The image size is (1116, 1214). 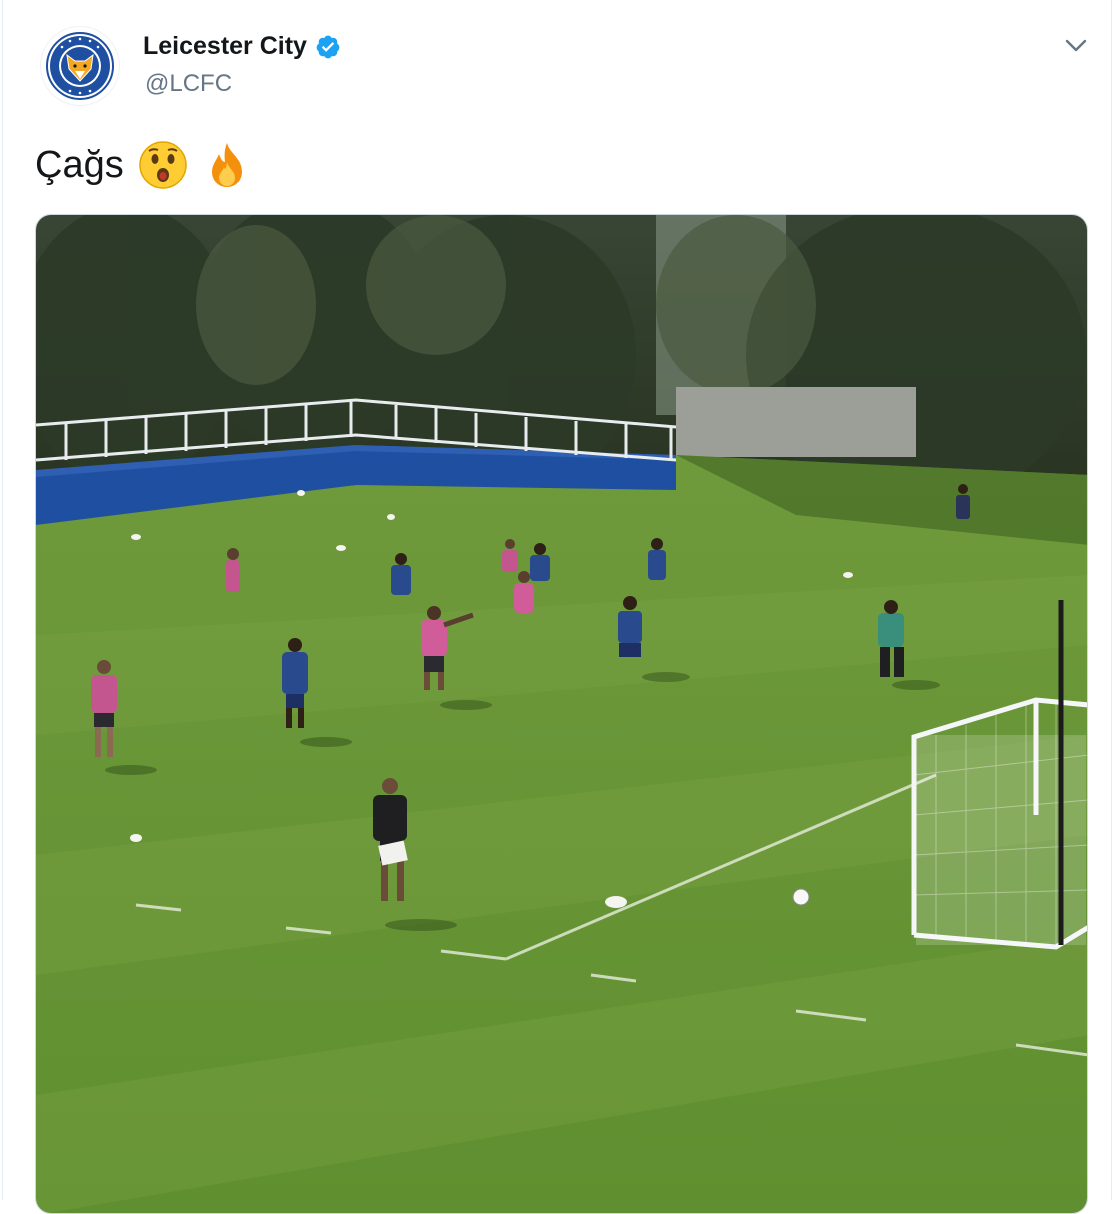 I want to click on chevron-down-icon, so click(x=1076, y=45).